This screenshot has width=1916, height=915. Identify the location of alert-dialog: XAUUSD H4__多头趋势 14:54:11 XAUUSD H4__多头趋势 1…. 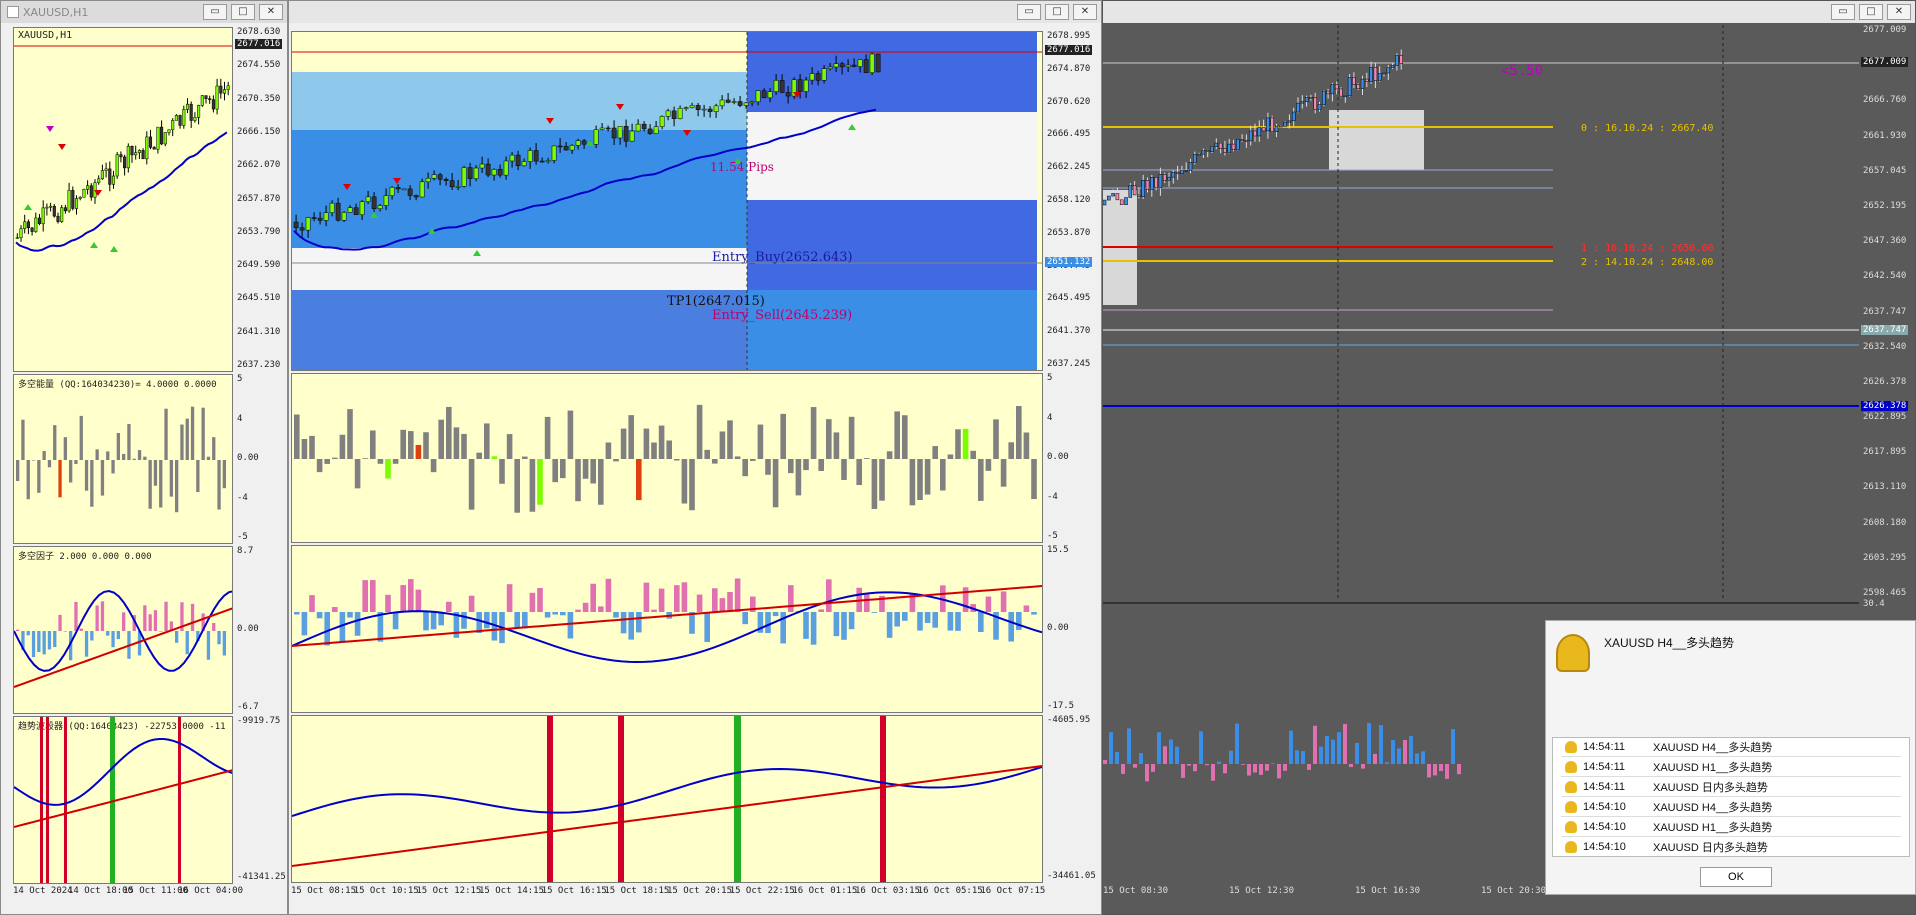
(1730, 757).